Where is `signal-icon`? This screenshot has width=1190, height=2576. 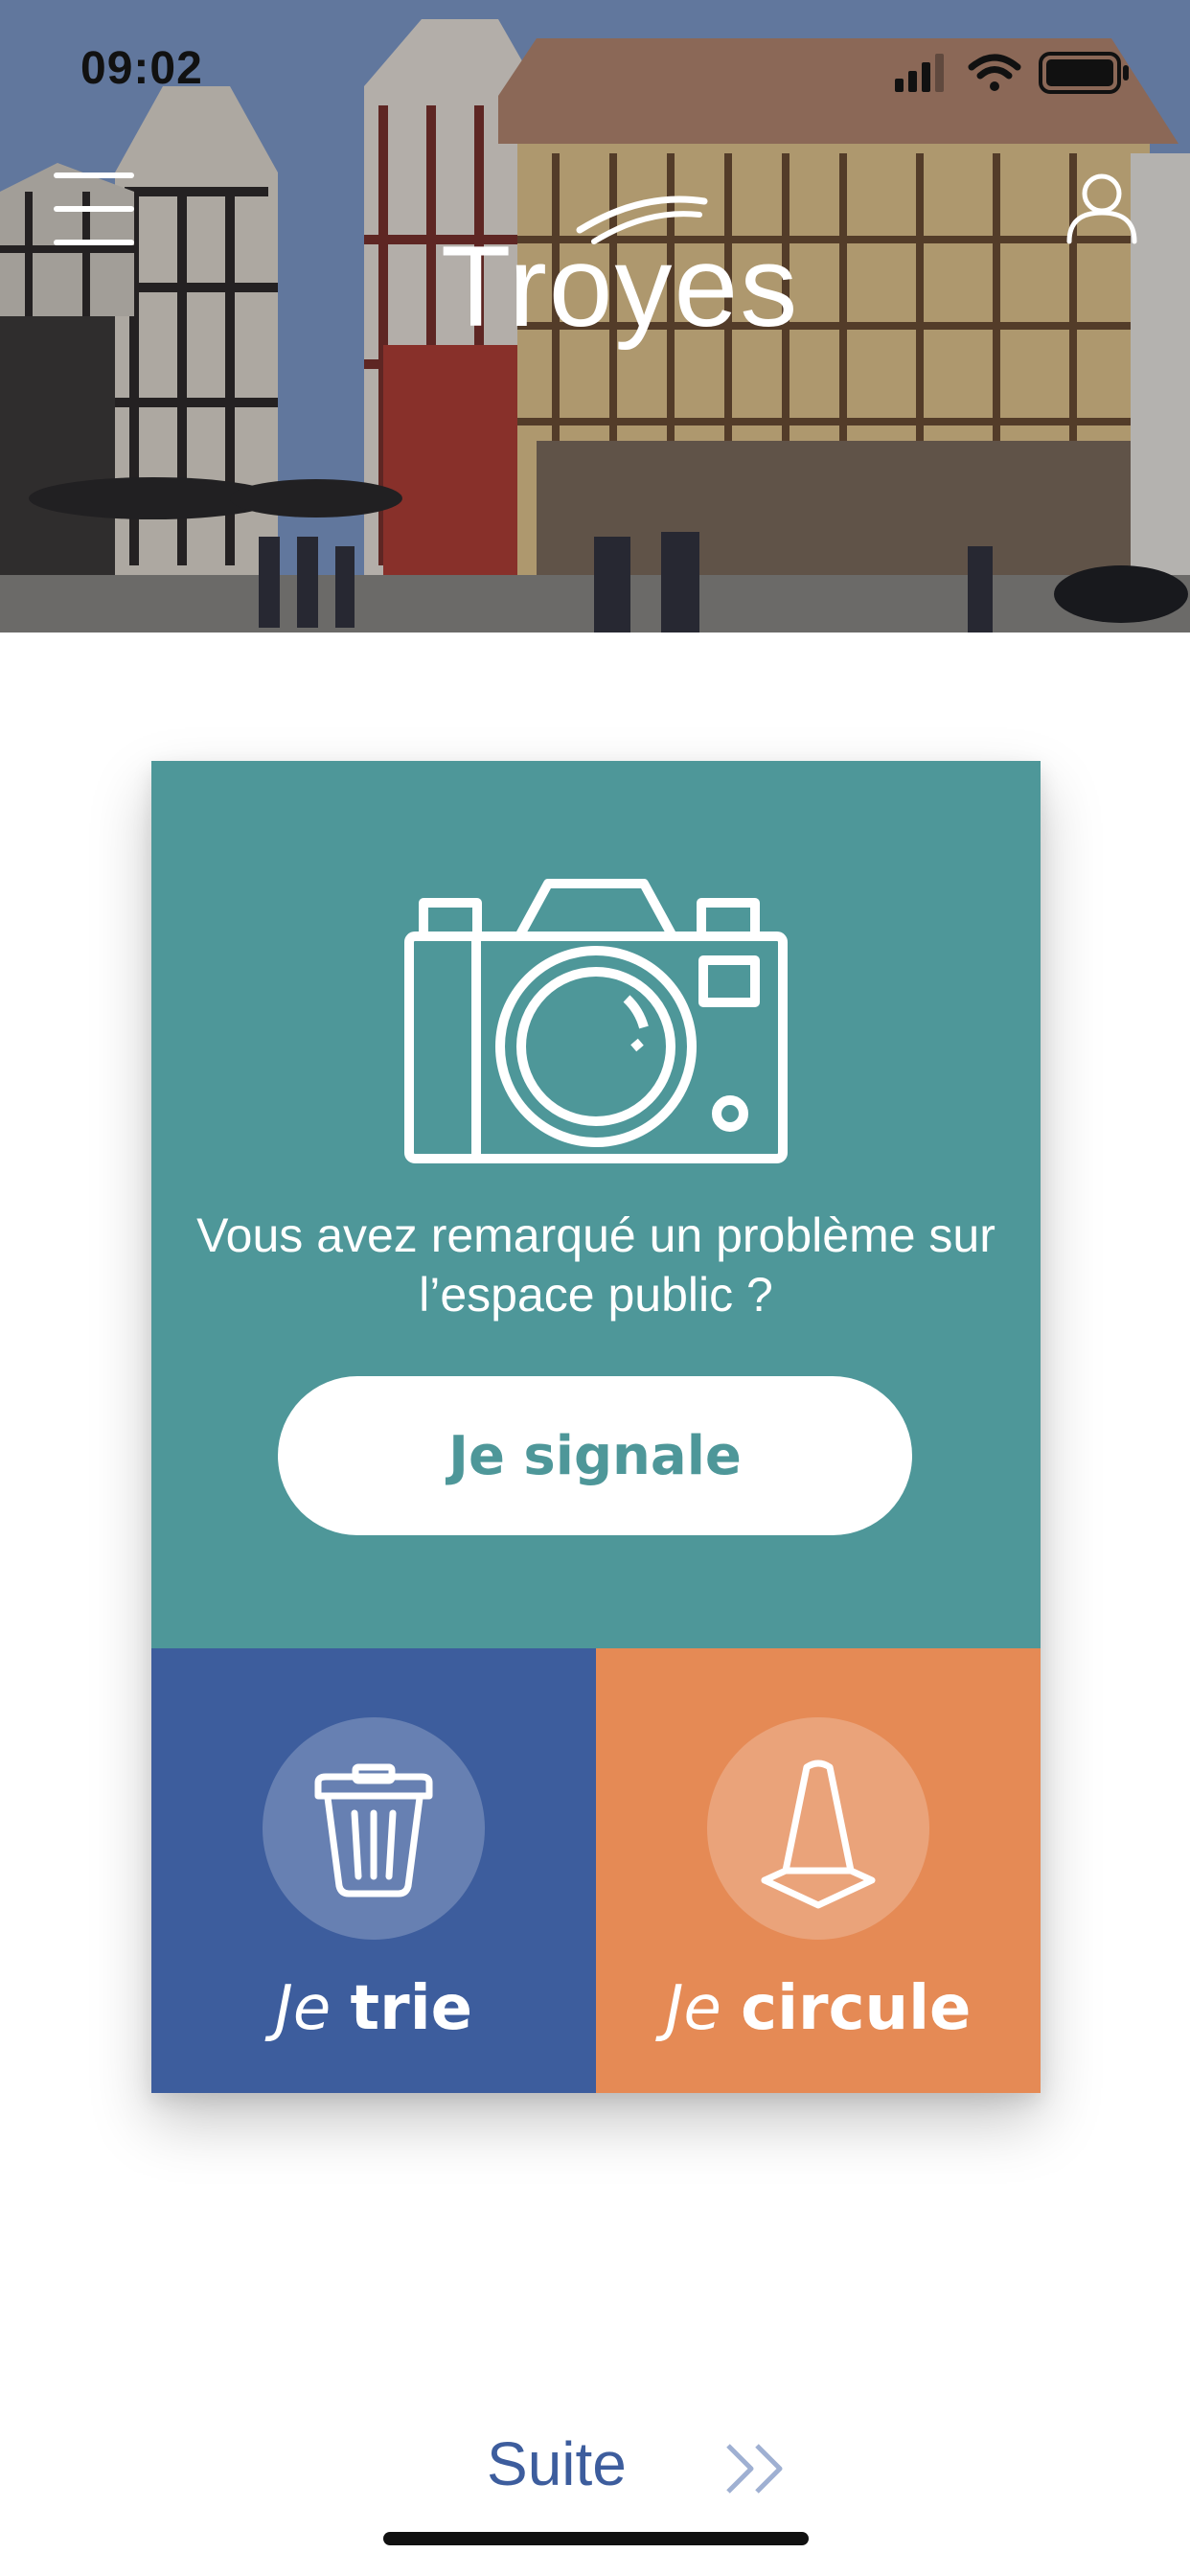
signal-icon is located at coordinates (920, 73).